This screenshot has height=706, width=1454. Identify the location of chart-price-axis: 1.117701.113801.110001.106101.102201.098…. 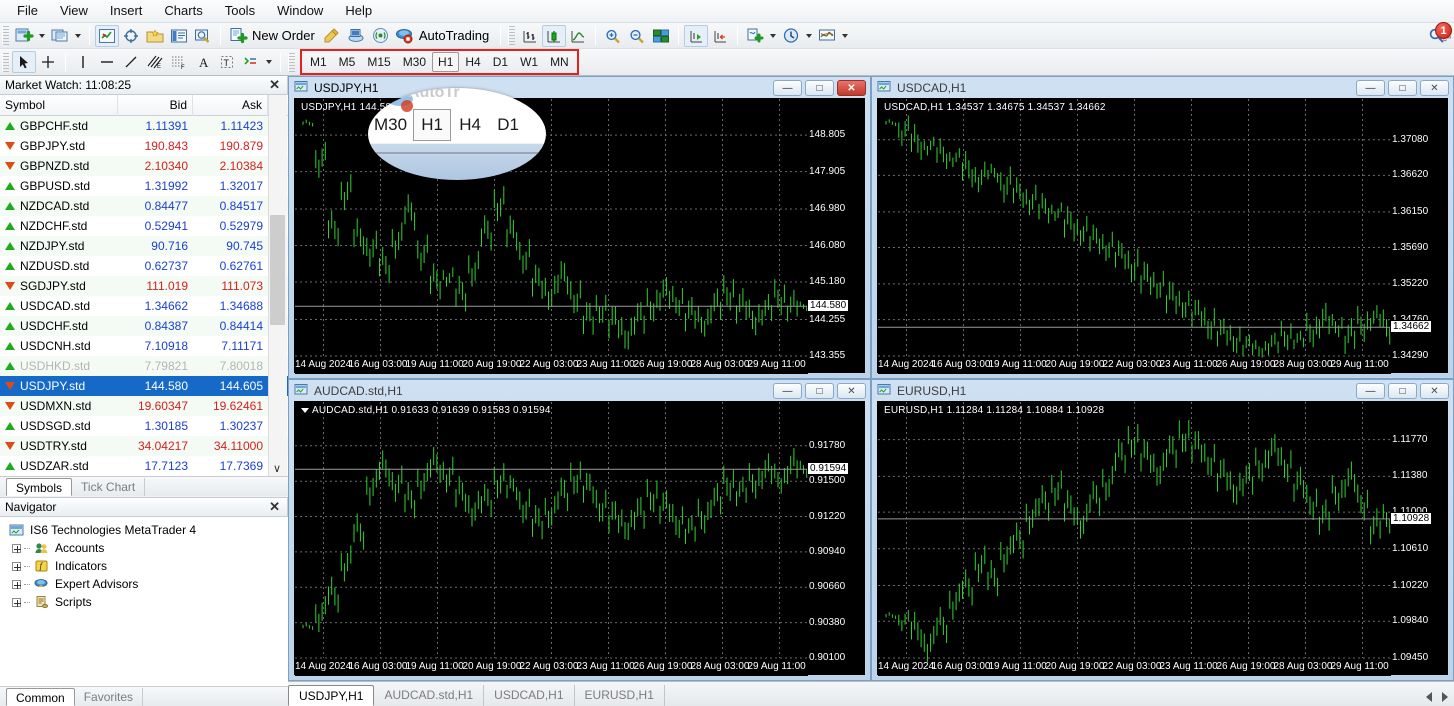
(1418, 538).